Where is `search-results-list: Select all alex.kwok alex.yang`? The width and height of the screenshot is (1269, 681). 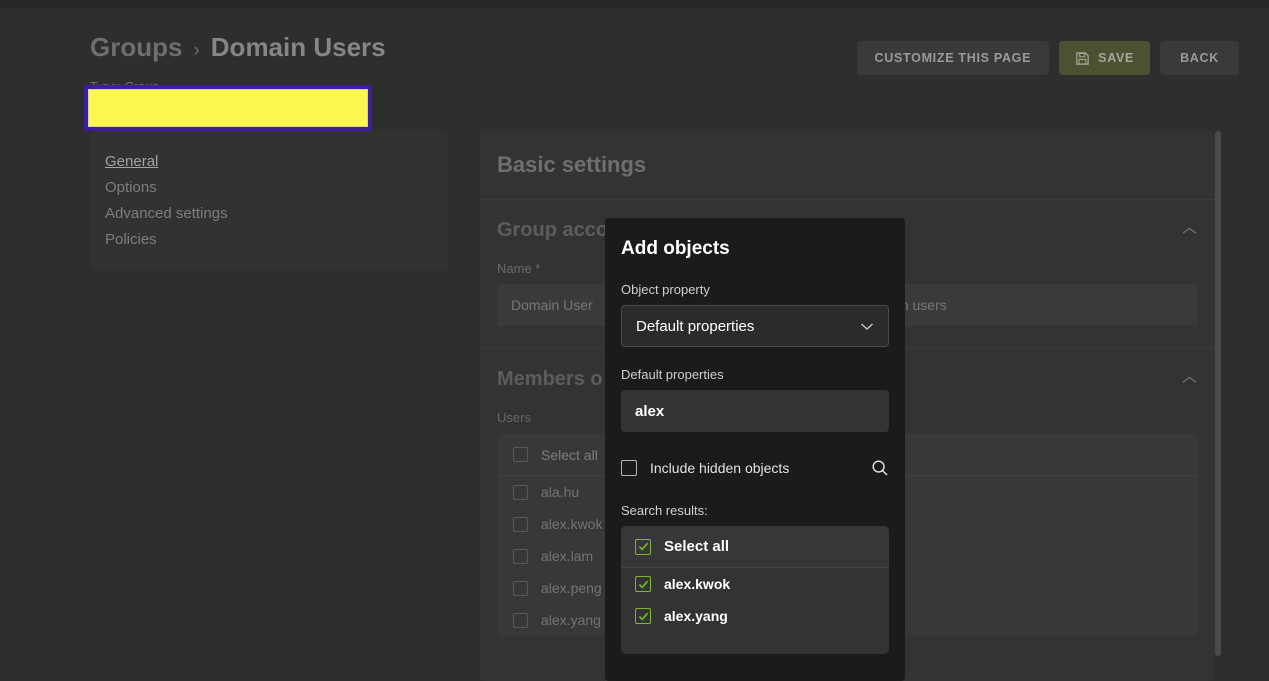 search-results-list: Select all alex.kwok alex.yang is located at coordinates (755, 590).